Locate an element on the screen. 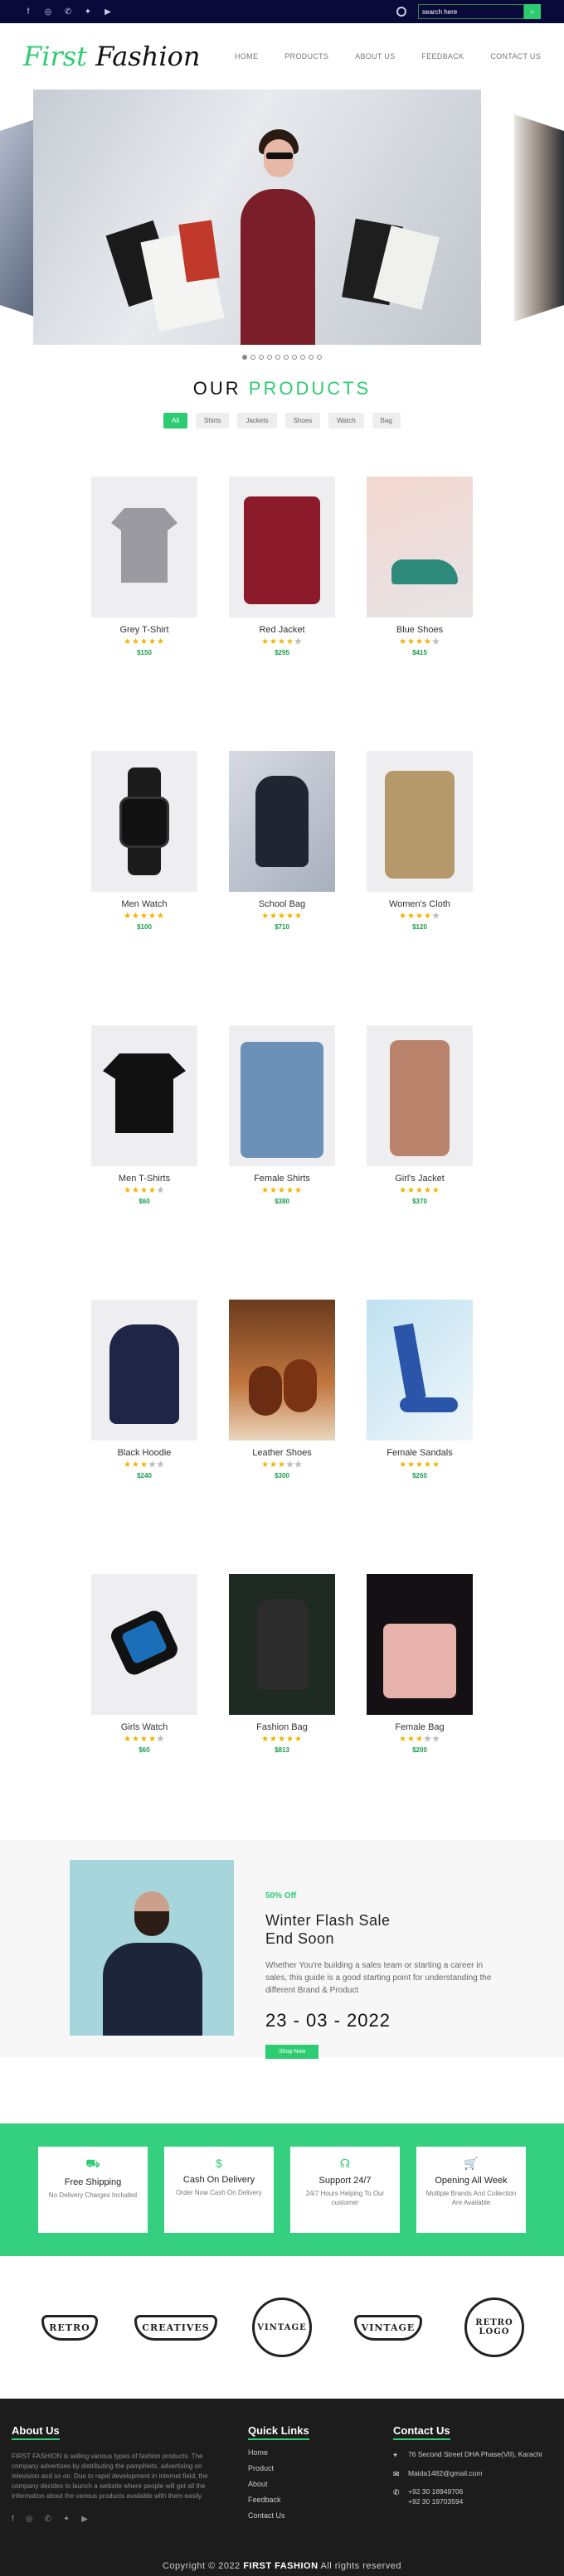 The width and height of the screenshot is (564, 2576). product-card: Female Shirts ★★★★★ $380 is located at coordinates (282, 1115).